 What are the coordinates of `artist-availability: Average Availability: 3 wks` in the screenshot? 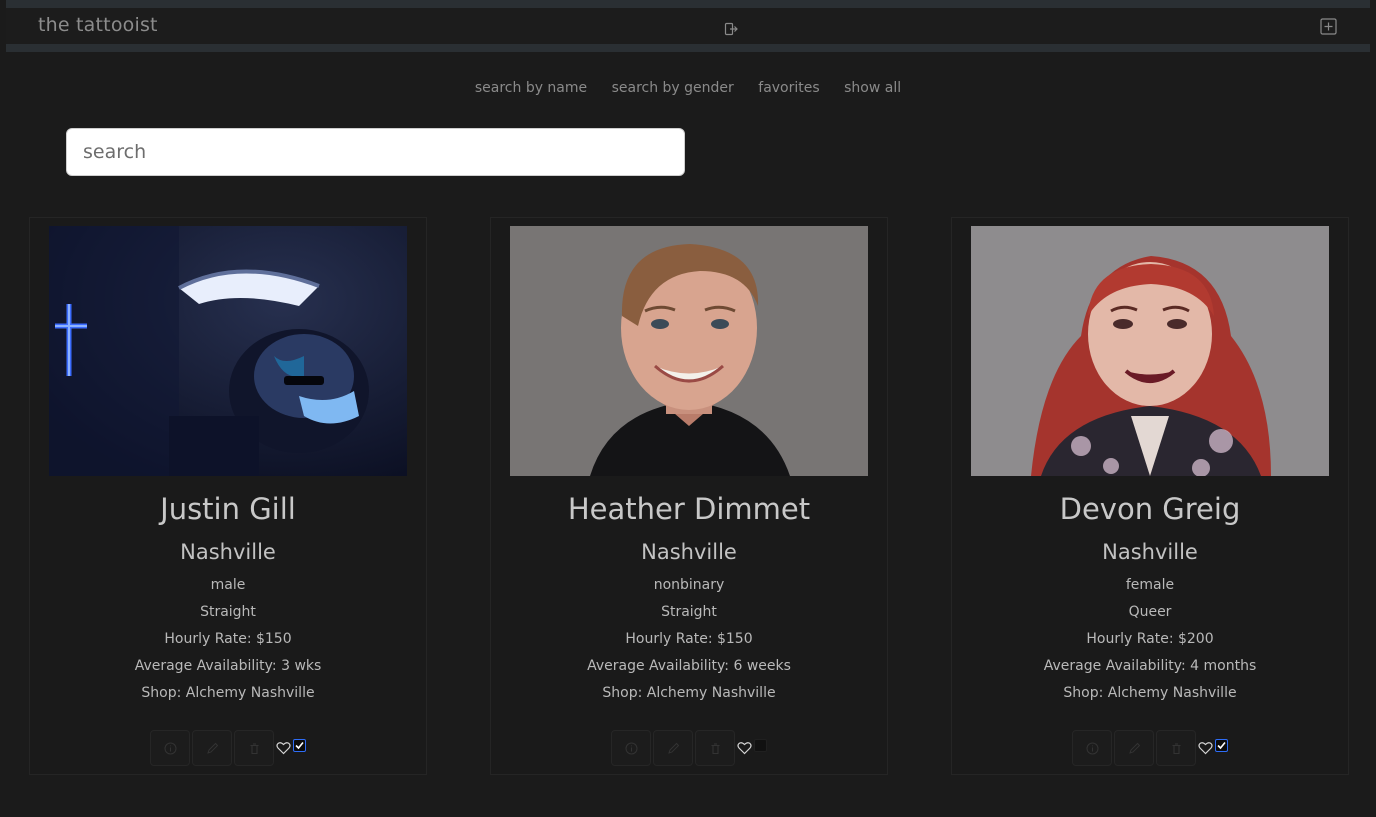 It's located at (228, 666).